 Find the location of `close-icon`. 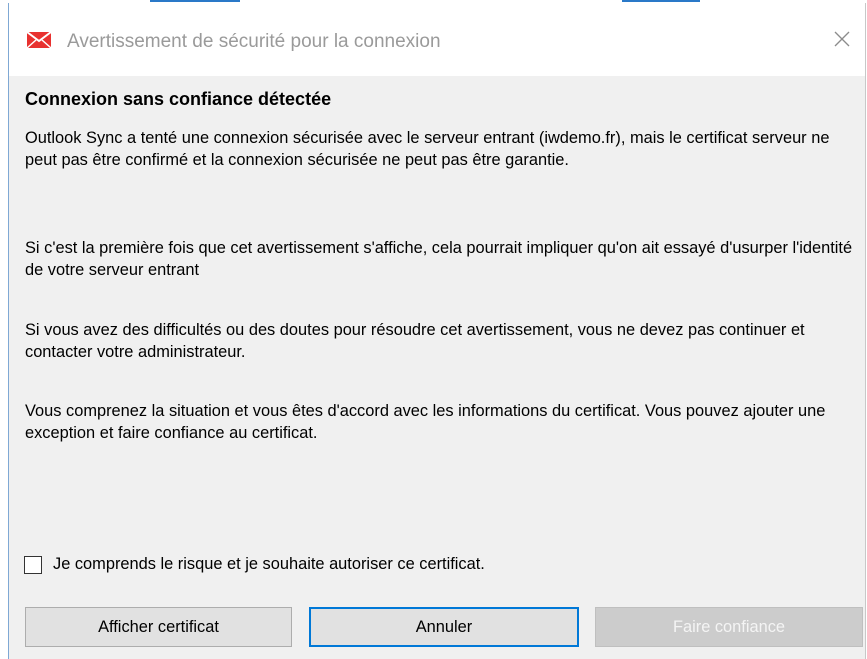

close-icon is located at coordinates (842, 41).